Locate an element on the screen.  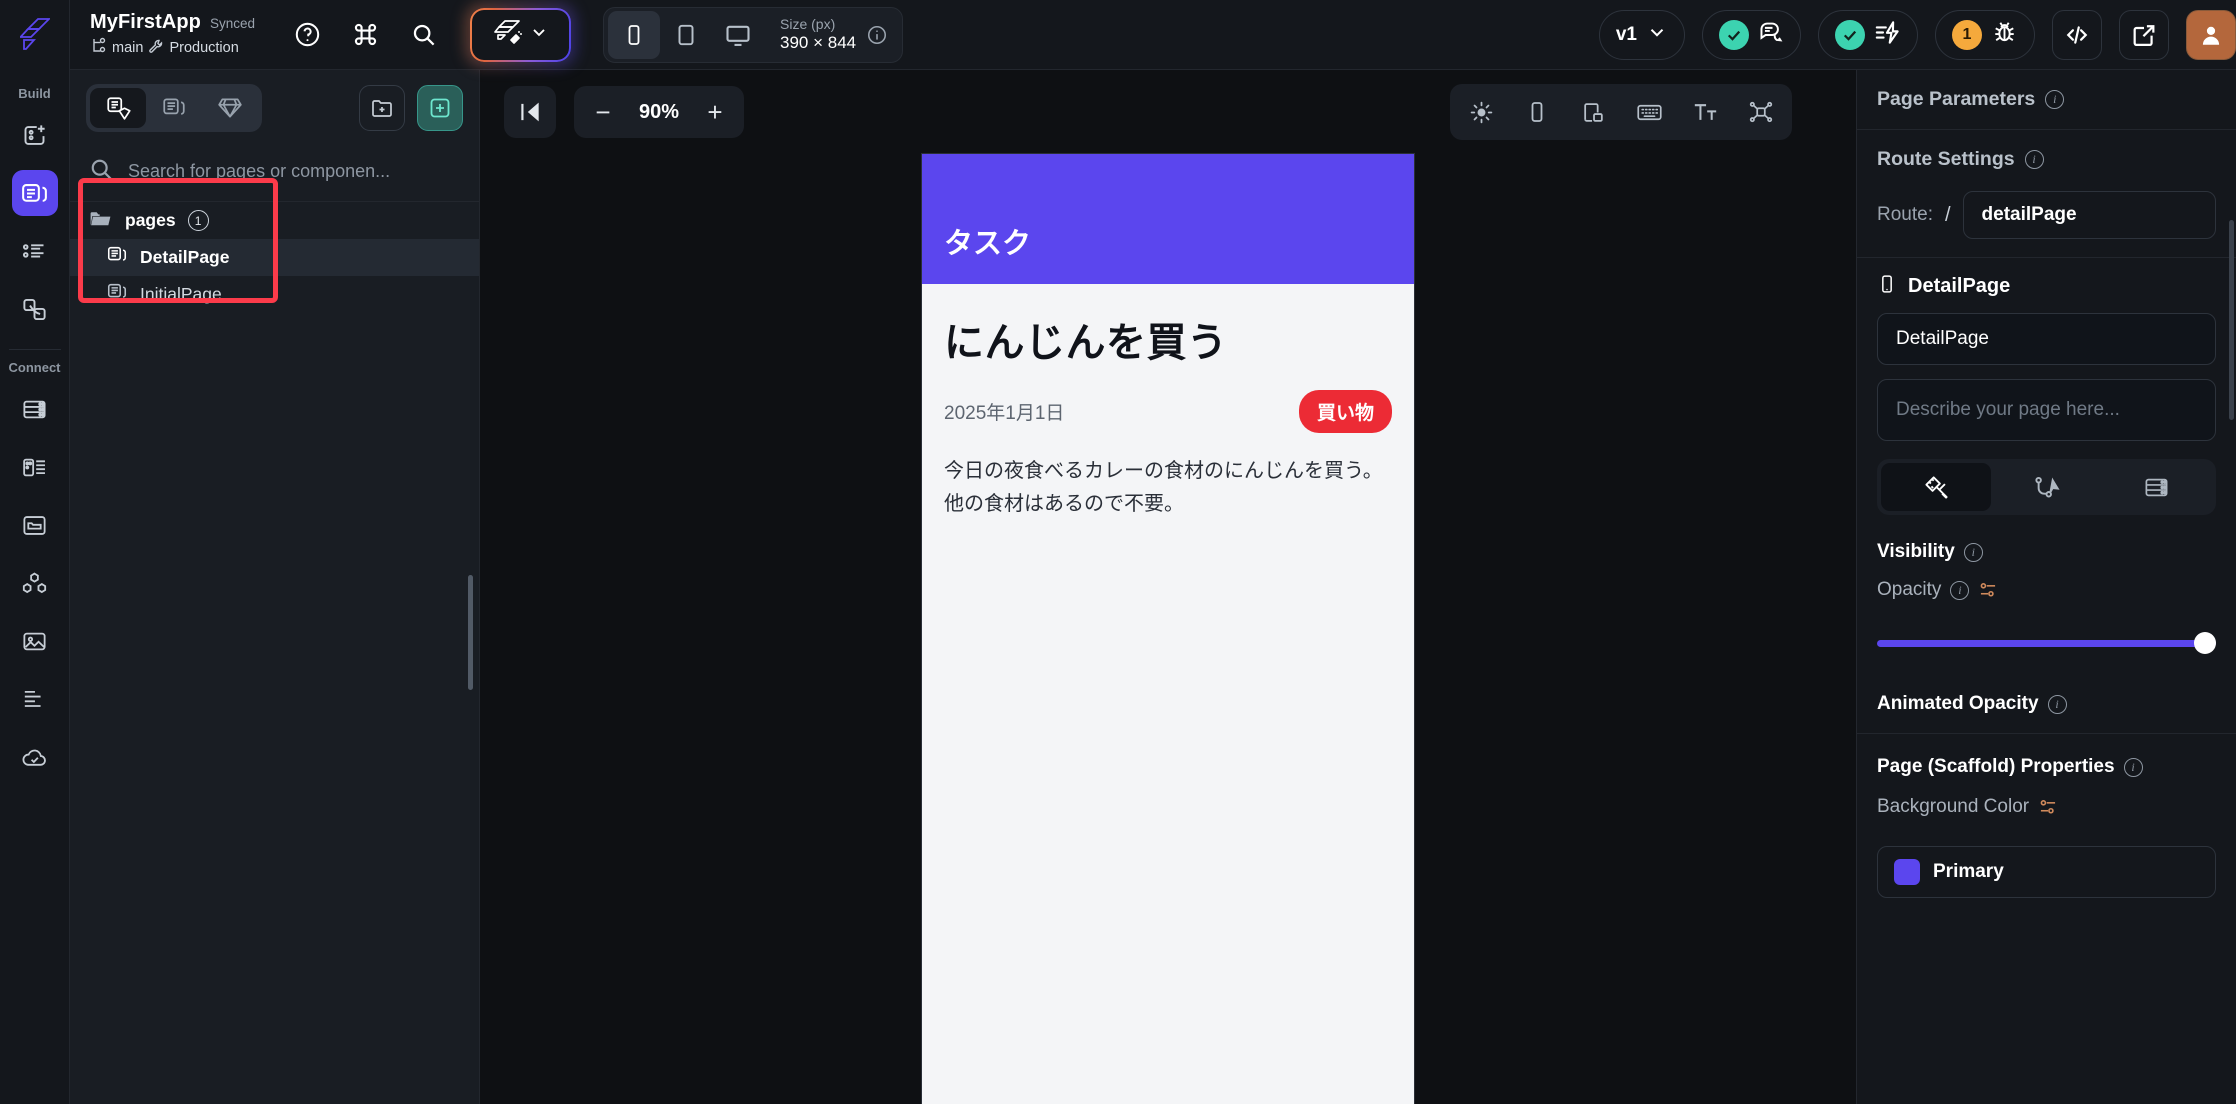
top-icon-group is located at coordinates (365, 35).